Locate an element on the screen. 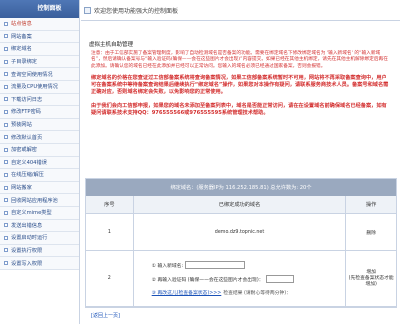  table-row: 1 demo.dz9.topnic.net 删除 is located at coordinates (241, 232).